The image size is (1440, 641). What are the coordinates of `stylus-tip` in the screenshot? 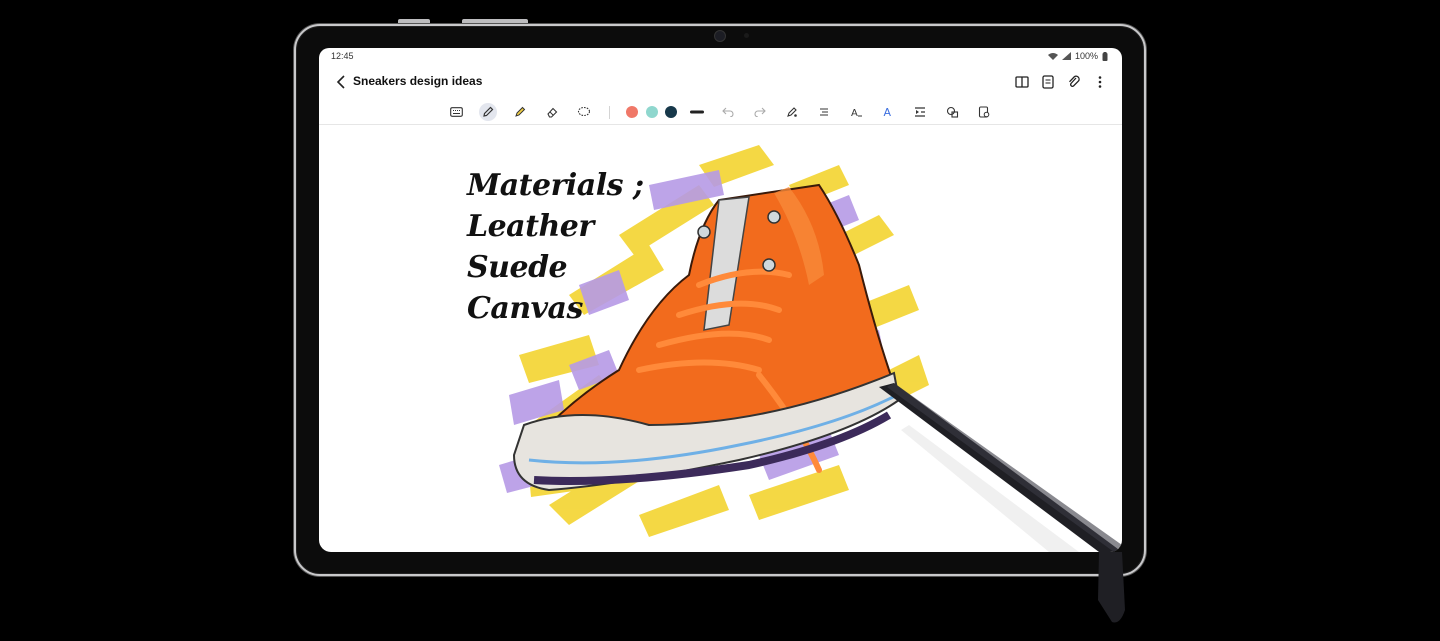 It's located at (1111, 587).